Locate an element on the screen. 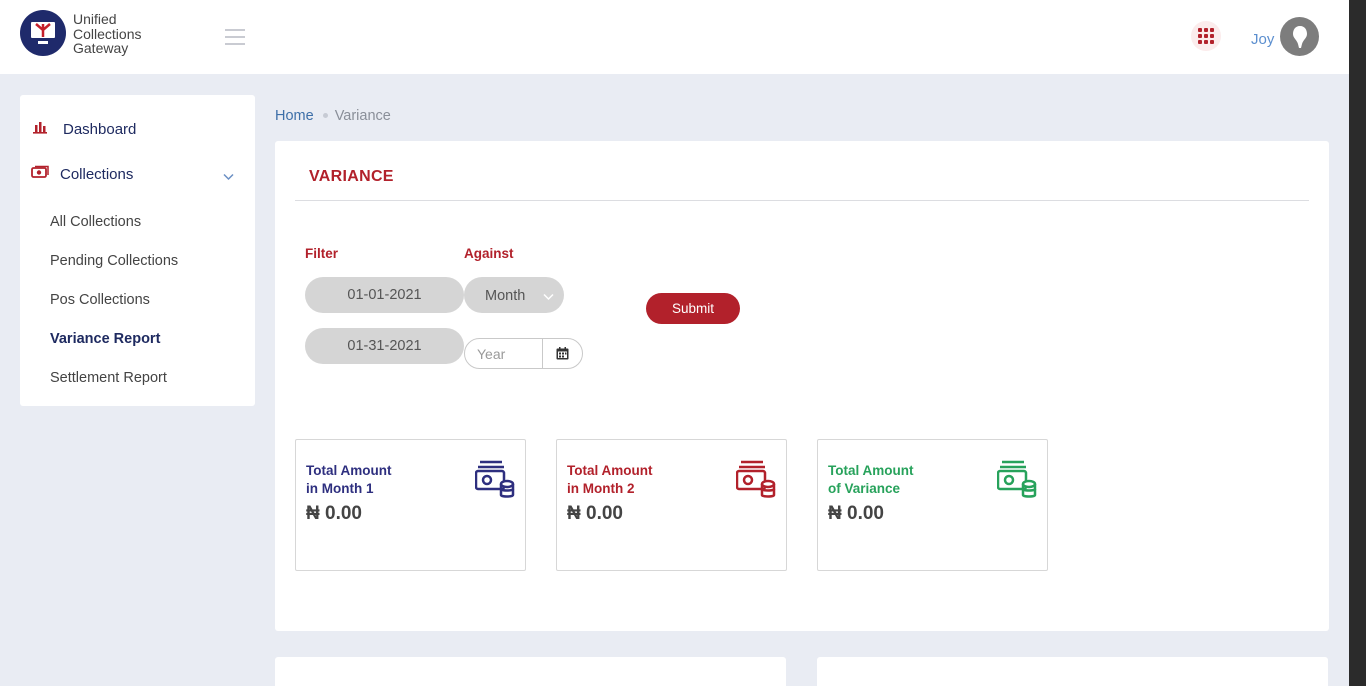  sidebar-item-label: Dashboard is located at coordinates (100, 129).